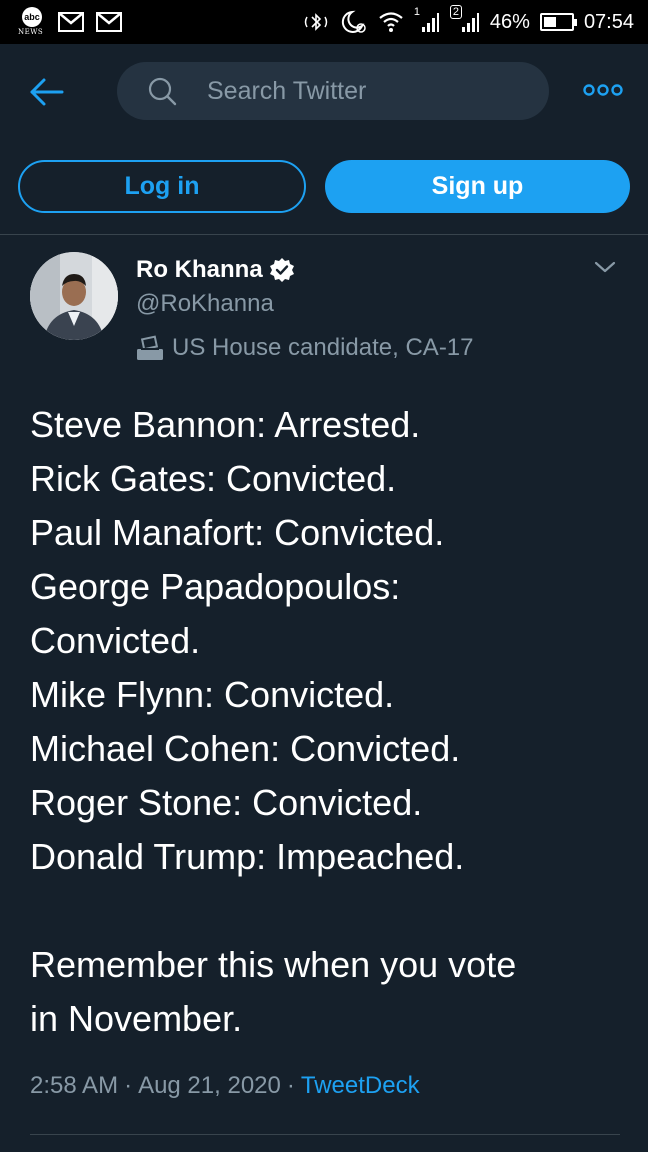 This screenshot has height=1152, width=648. I want to click on avatar-image, so click(74, 296).